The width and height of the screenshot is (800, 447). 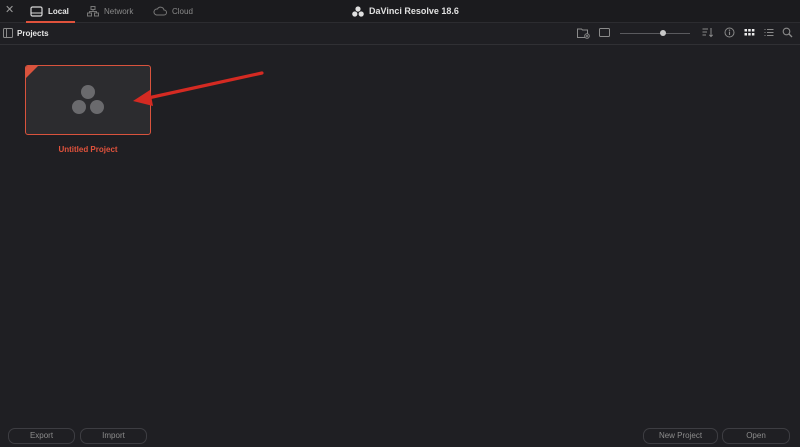 I want to click on zoom-slider-knob, so click(x=663, y=33).